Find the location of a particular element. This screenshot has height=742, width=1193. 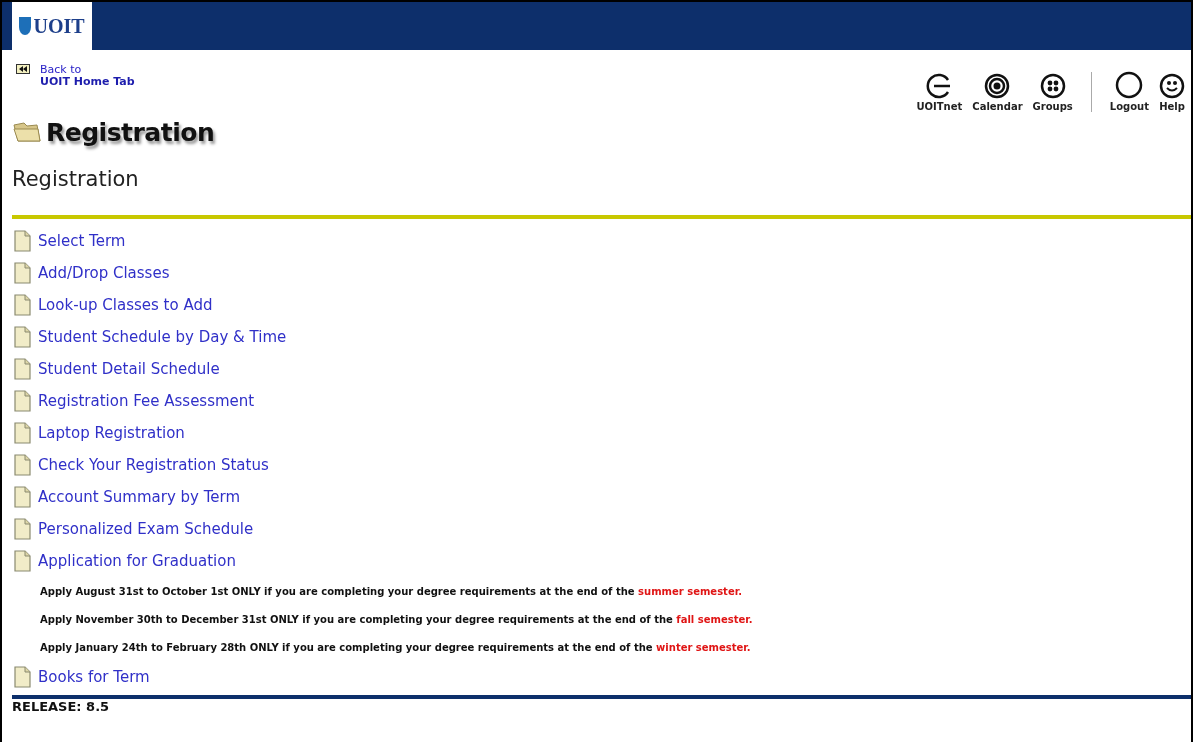

toolbar-link: Groups is located at coordinates (1052, 92).